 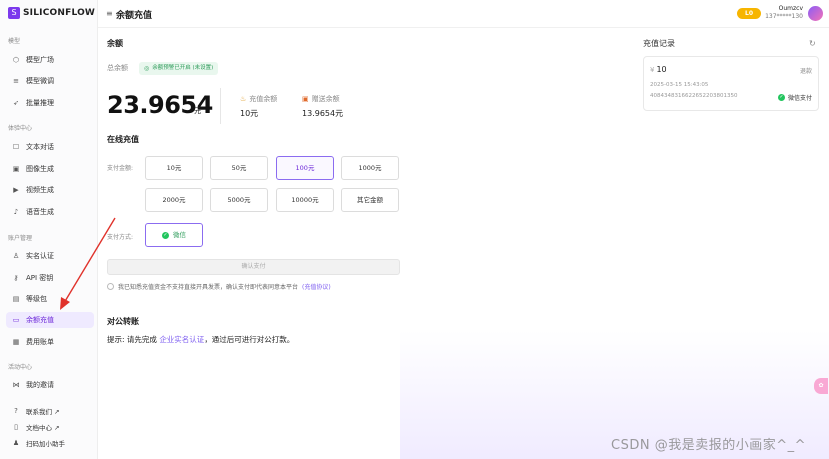 What do you see at coordinates (799, 98) in the screenshot?
I see `record-method-label: 微信支付` at bounding box center [799, 98].